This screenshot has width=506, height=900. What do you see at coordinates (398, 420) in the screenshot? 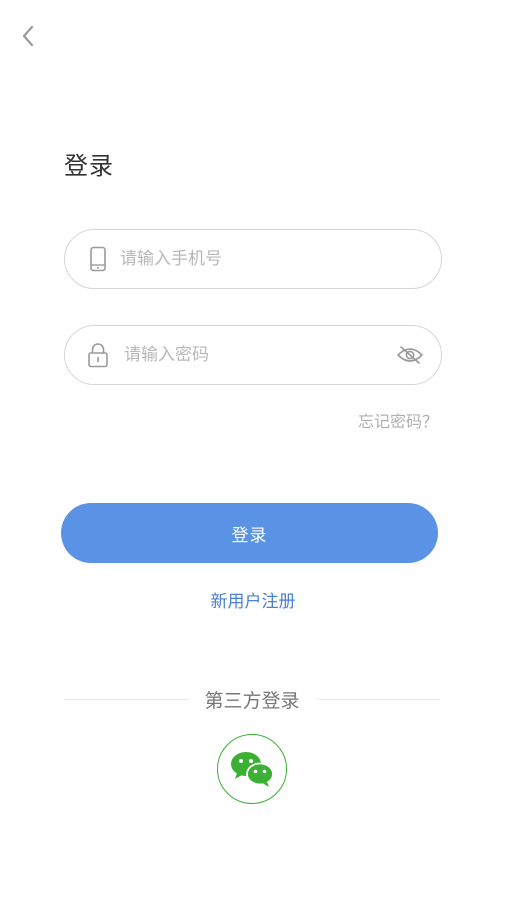
I see `forgot-password-link: 忘记密码？` at bounding box center [398, 420].